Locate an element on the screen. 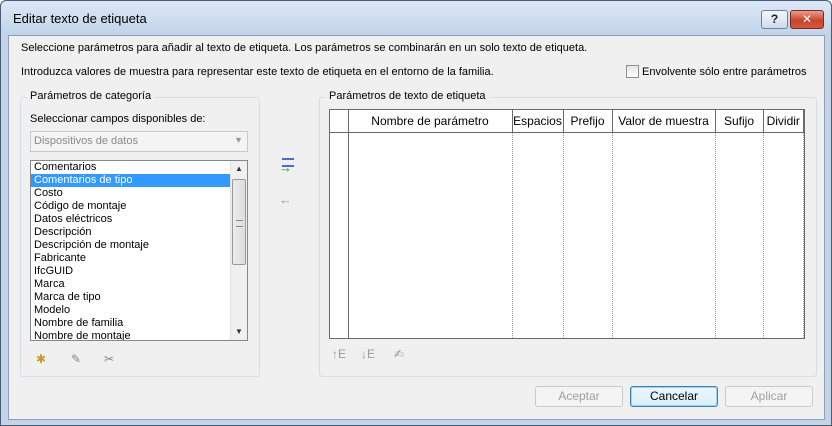  column-header: Espacios is located at coordinates (538, 121).